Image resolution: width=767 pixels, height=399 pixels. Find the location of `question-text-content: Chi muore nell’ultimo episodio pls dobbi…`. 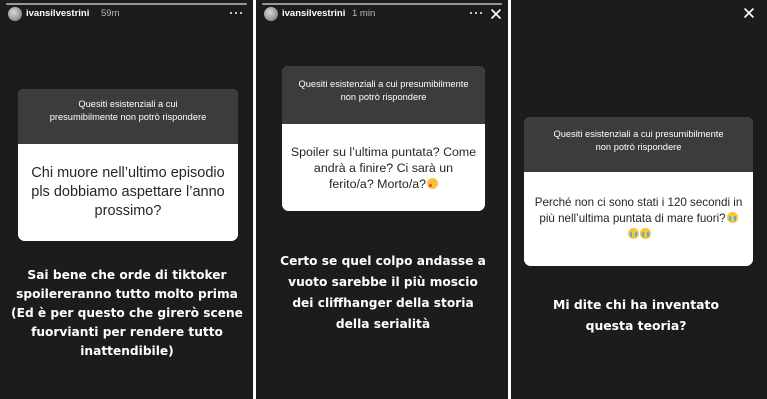

question-text-content: Chi muore nell’ultimo episodio pls dobbi… is located at coordinates (128, 192).